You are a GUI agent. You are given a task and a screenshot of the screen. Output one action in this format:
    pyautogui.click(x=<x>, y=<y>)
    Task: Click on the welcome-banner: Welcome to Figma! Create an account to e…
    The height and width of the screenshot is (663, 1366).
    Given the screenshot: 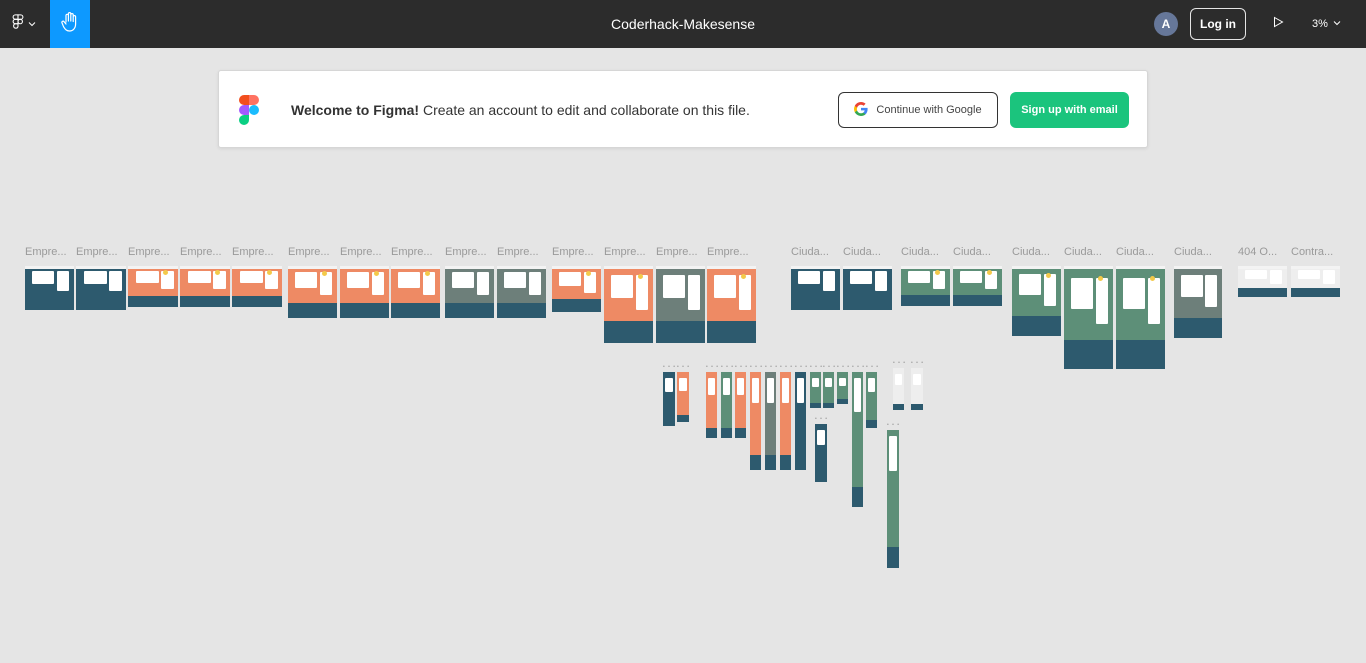 What is the action you would take?
    pyautogui.click(x=683, y=109)
    